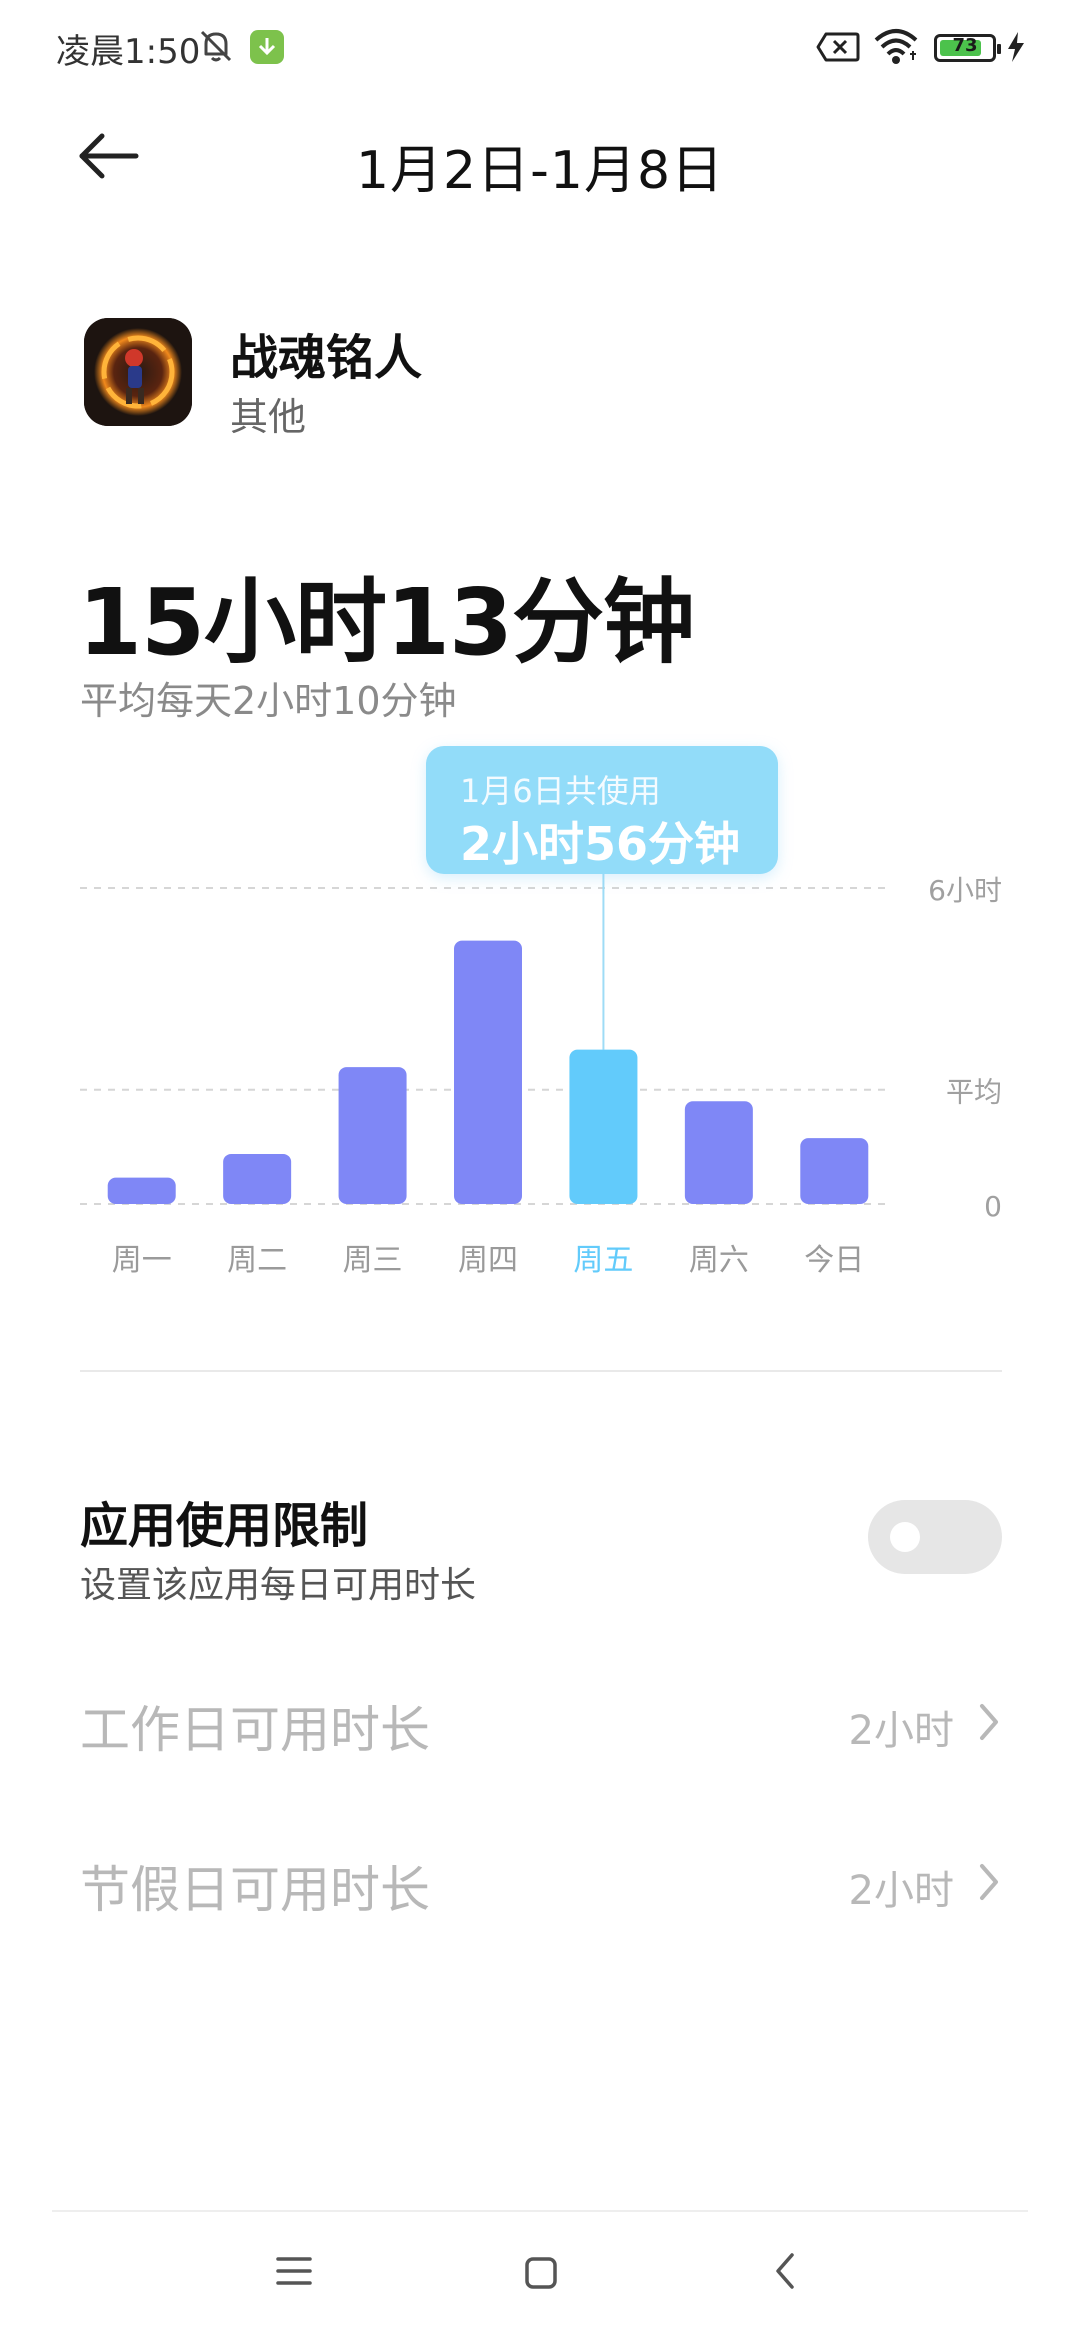 The height and width of the screenshot is (2340, 1080). I want to click on holiday-limit-label: 节假日可用时长, so click(255, 1890).